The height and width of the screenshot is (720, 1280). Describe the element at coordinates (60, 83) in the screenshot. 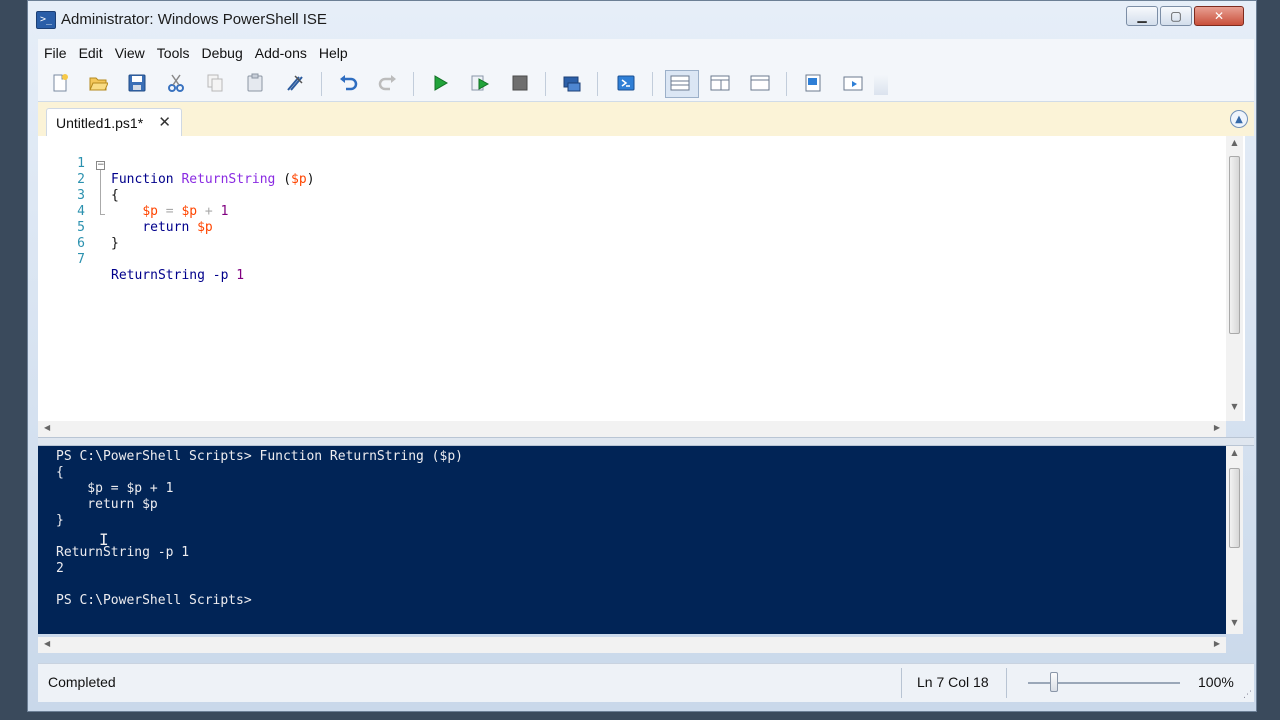

I see `new-icon` at that location.